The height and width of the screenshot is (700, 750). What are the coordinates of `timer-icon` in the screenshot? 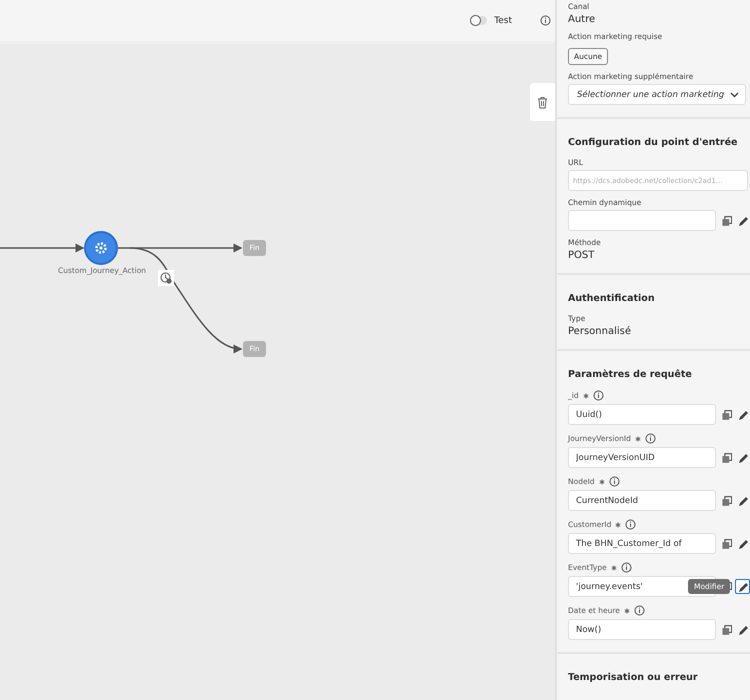 It's located at (166, 278).